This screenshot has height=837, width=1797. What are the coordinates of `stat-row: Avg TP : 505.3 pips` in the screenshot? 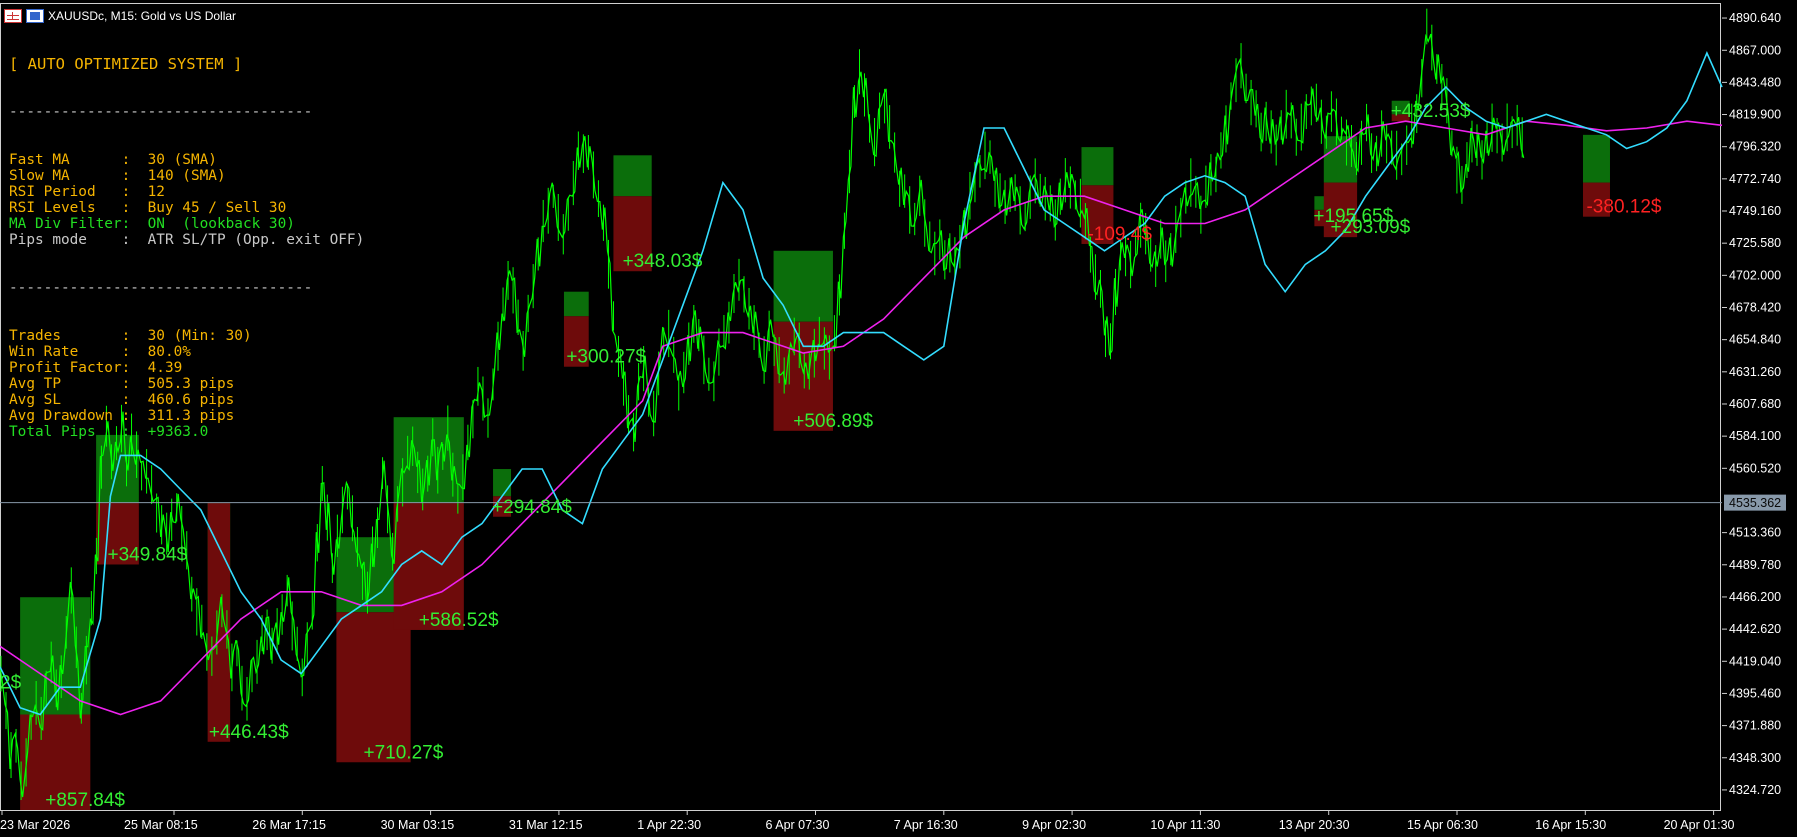 It's located at (186, 384).